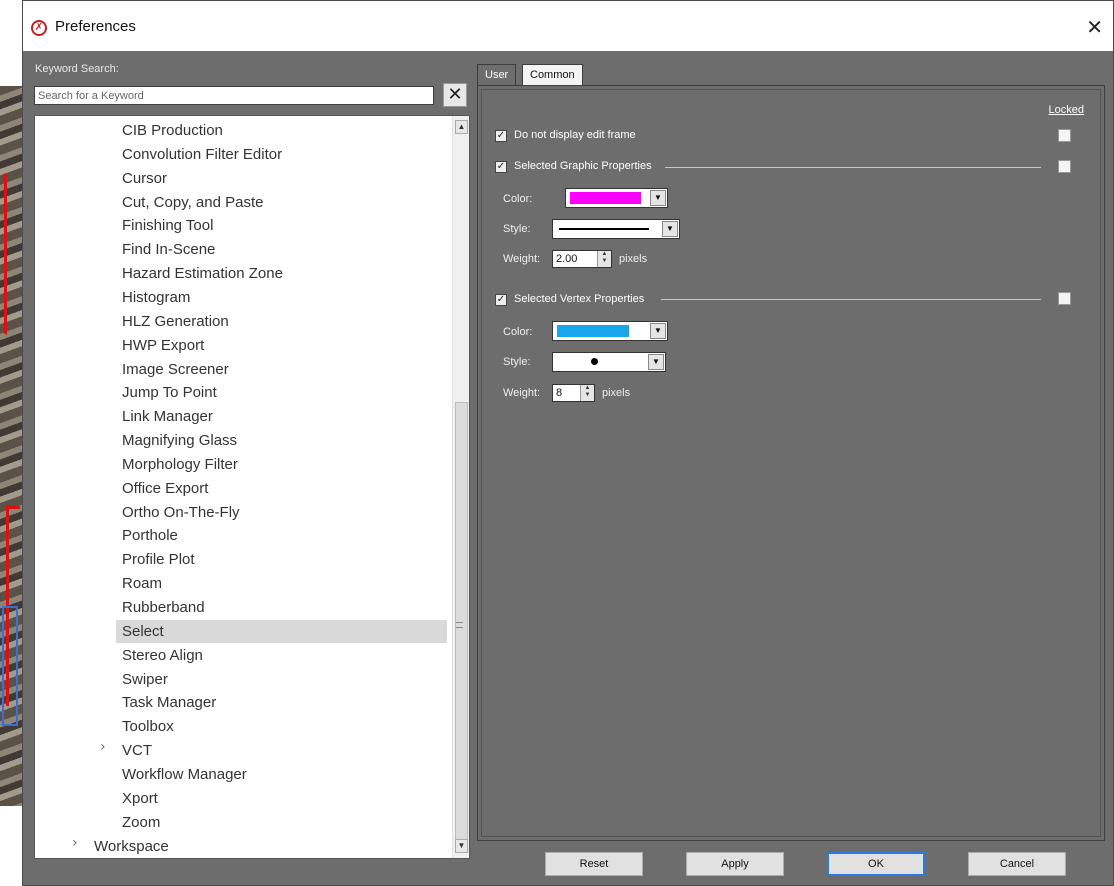  I want to click on do-not-display-checkbox: ✓, so click(501, 136).